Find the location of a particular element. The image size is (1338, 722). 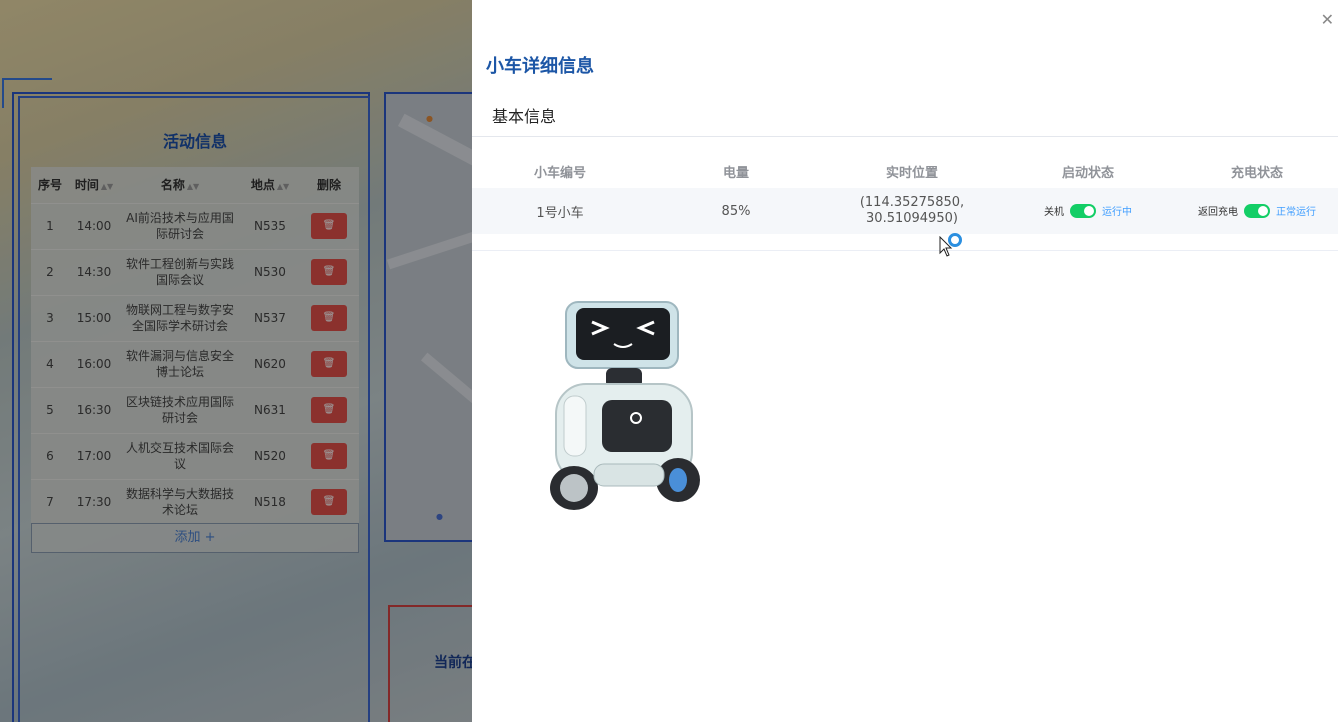

col-battery: 电量 is located at coordinates (735, 173).